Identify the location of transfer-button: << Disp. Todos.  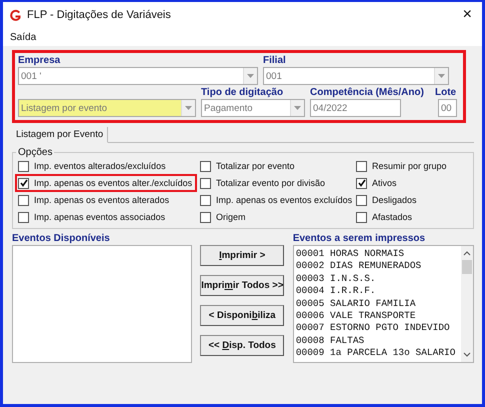
(242, 345).